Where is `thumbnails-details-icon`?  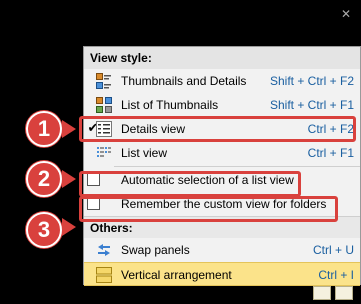
thumbnails-details-icon is located at coordinates (103, 81).